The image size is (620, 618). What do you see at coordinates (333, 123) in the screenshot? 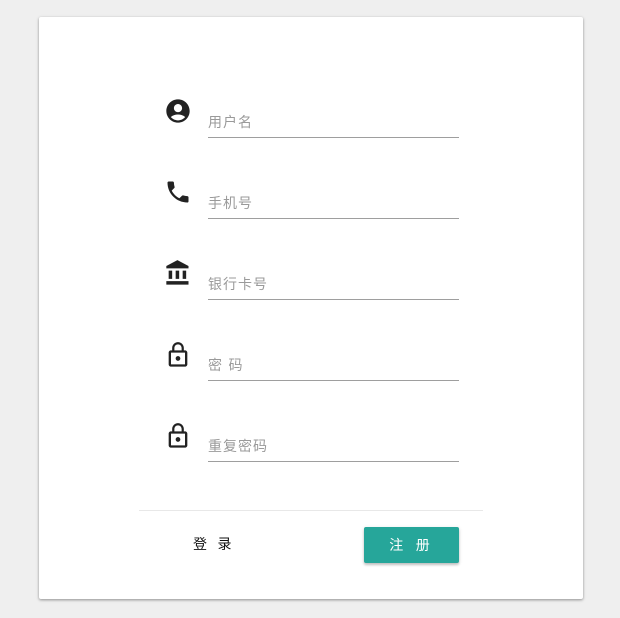
I see `username-input` at bounding box center [333, 123].